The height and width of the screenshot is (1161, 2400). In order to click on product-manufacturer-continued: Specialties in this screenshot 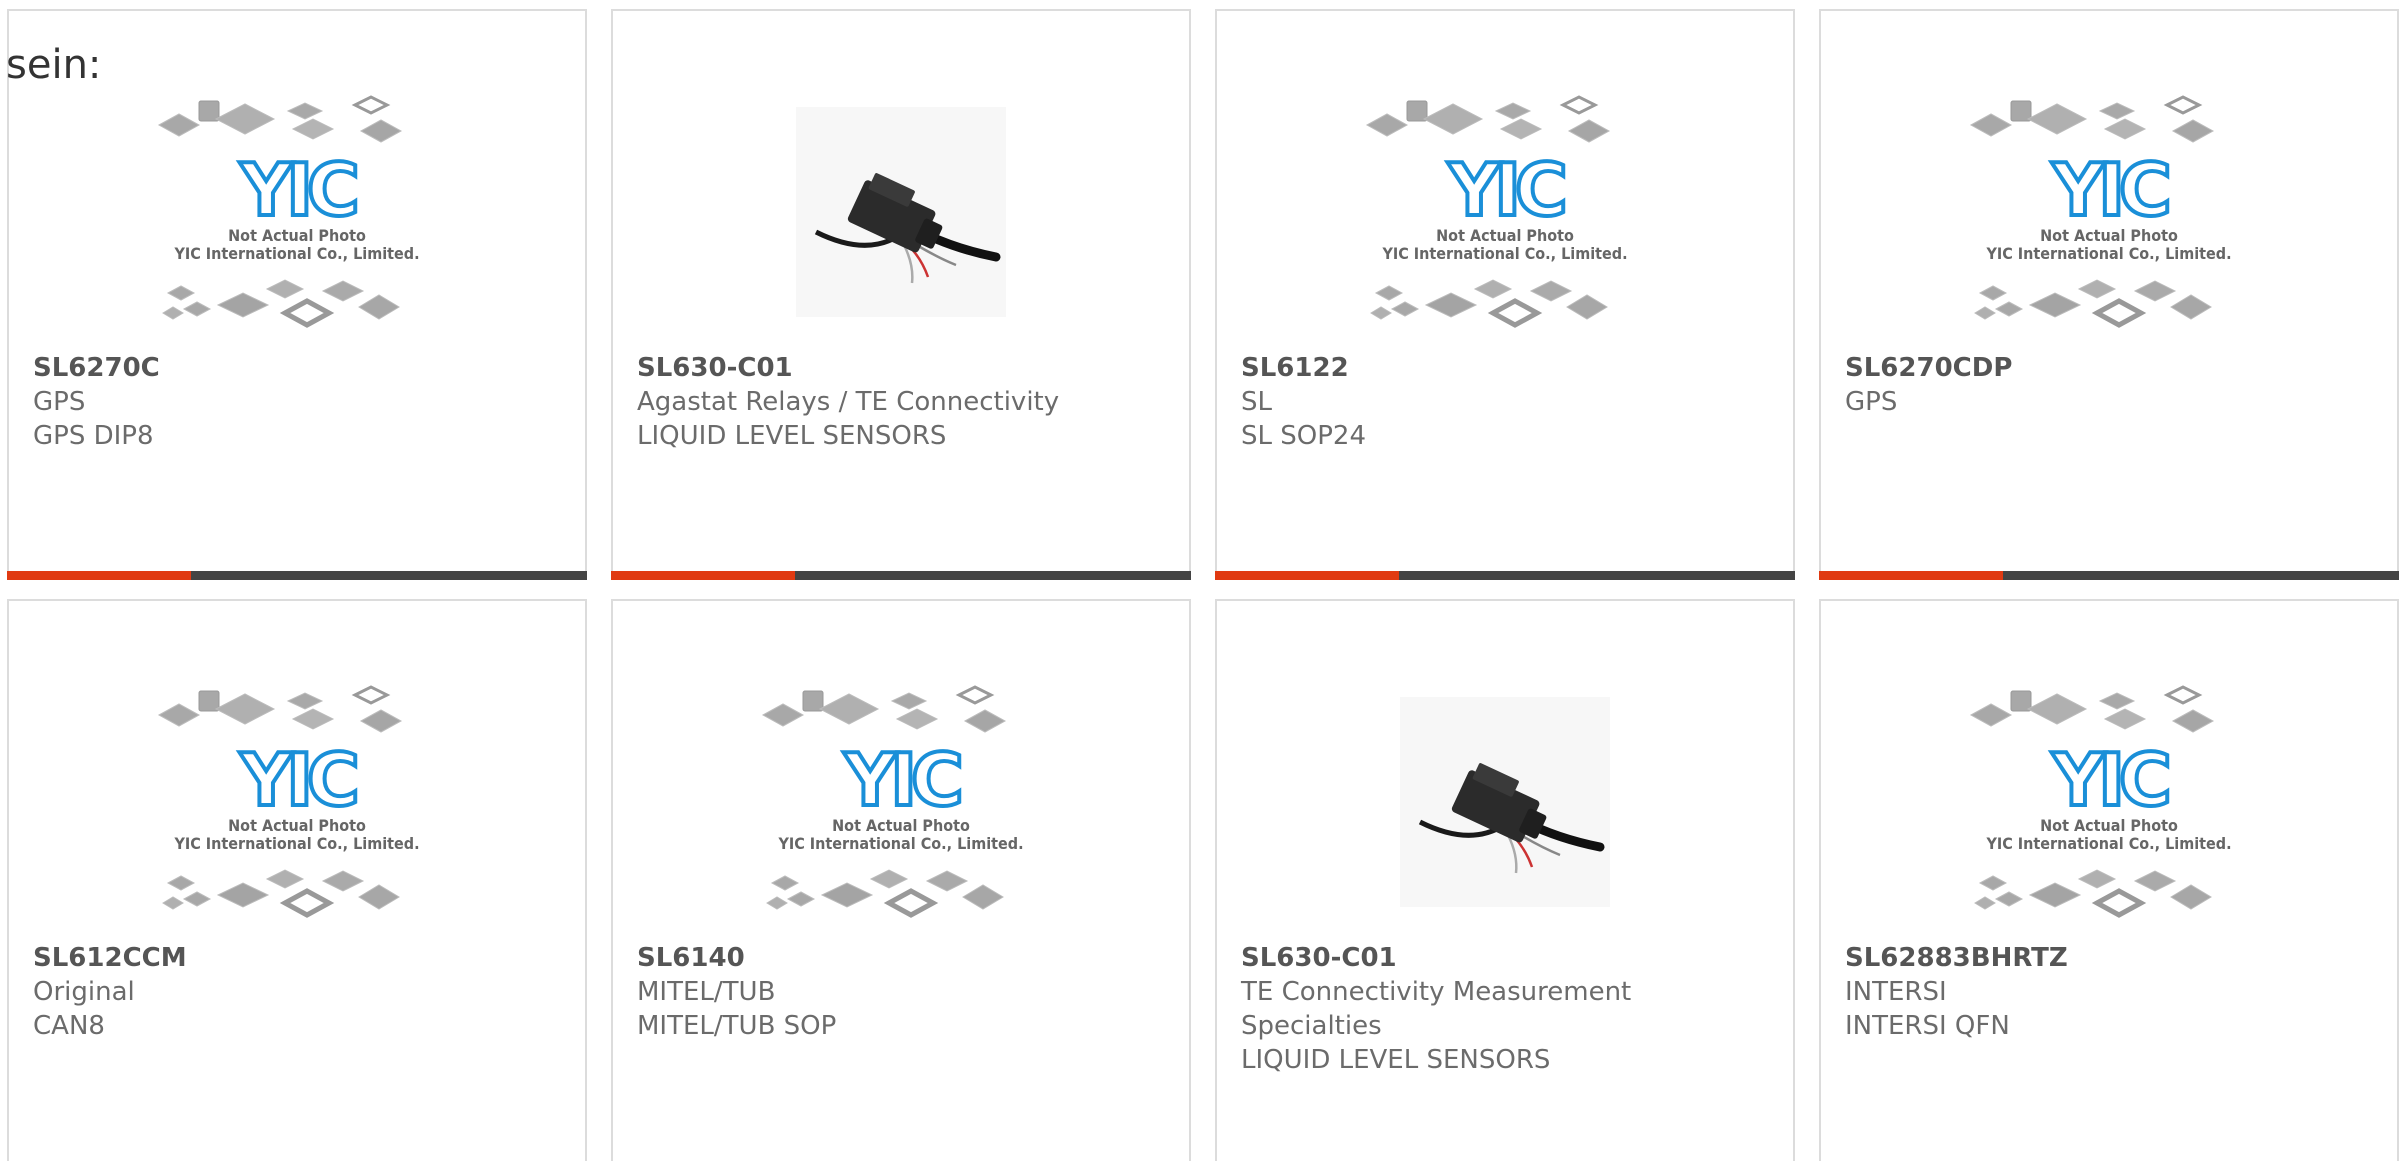, I will do `click(1311, 1026)`.